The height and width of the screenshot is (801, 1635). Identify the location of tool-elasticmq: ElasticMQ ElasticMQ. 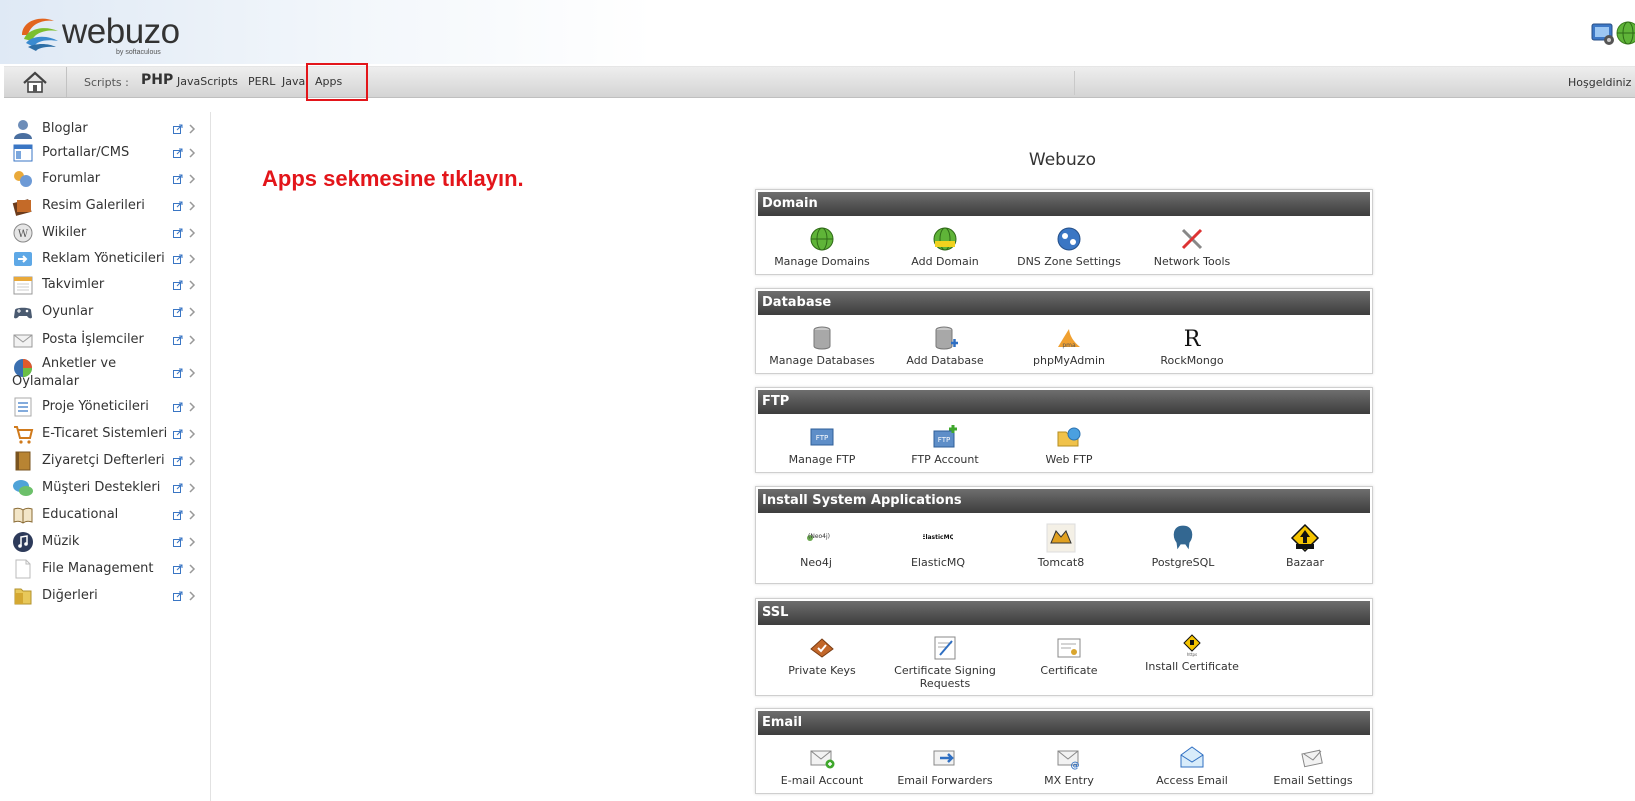
(938, 546).